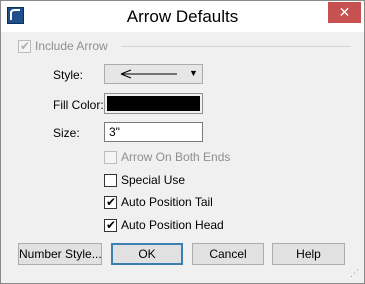 The height and width of the screenshot is (284, 365). Describe the element at coordinates (193, 73) in the screenshot. I see `chevron-down-icon: ▼` at that location.